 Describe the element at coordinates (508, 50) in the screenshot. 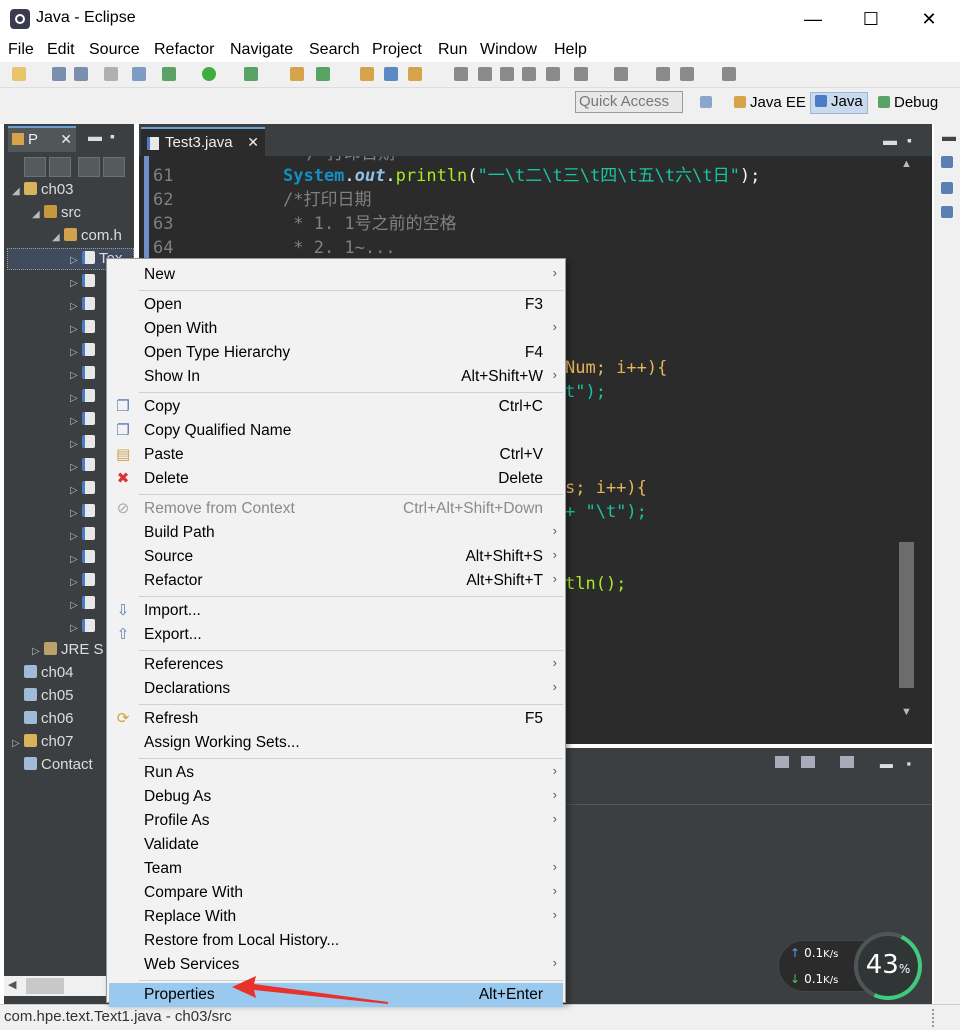

I see `menu-window: Window` at that location.